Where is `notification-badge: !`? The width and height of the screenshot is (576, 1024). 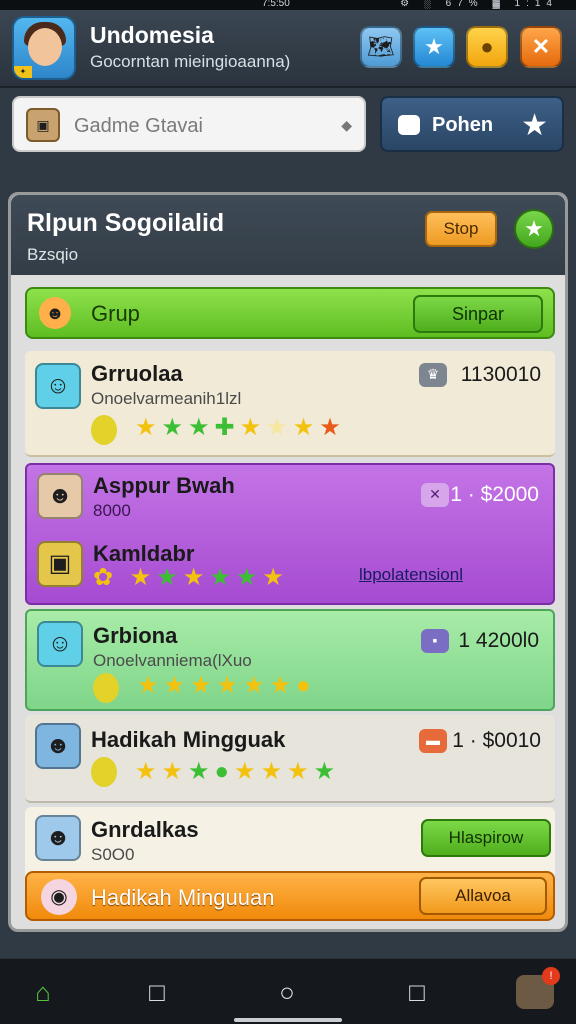 notification-badge: ! is located at coordinates (551, 976).